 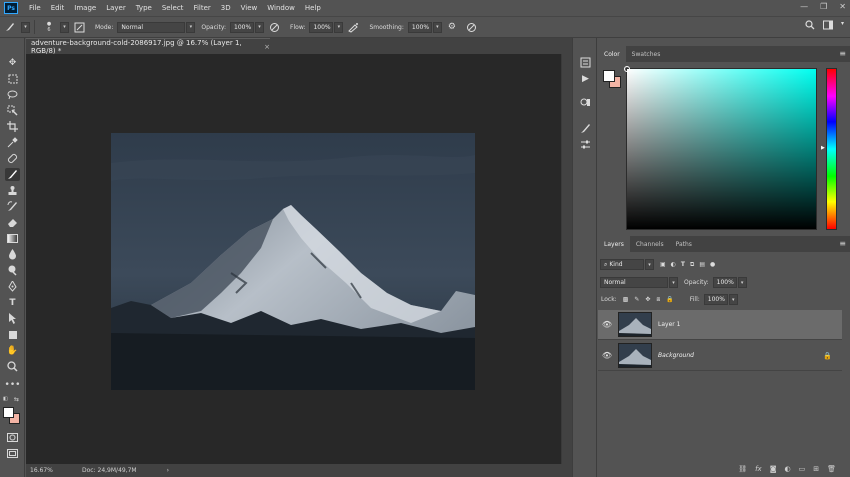 What do you see at coordinates (742, 282) in the screenshot?
I see `layer-opacity-dropdown: ▾` at bounding box center [742, 282].